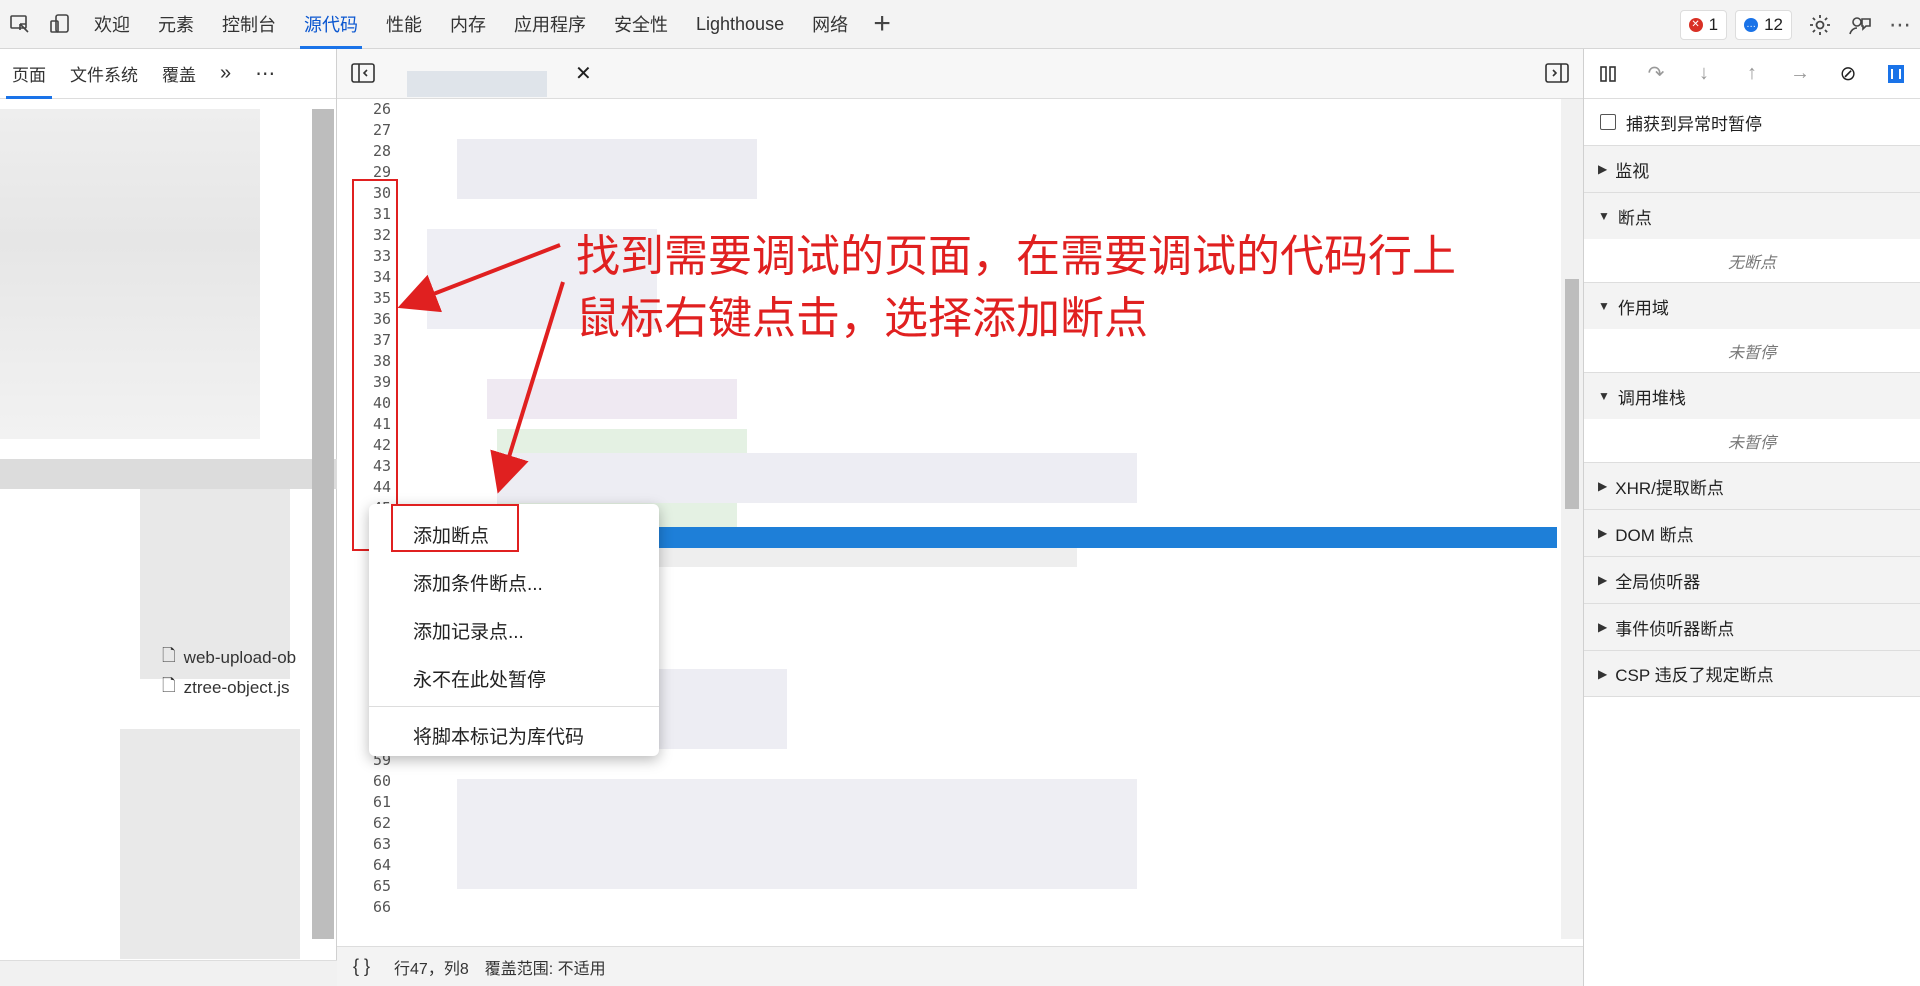 Image resolution: width=1920 pixels, height=986 pixels. I want to click on step-over-icon: ↷, so click(1656, 74).